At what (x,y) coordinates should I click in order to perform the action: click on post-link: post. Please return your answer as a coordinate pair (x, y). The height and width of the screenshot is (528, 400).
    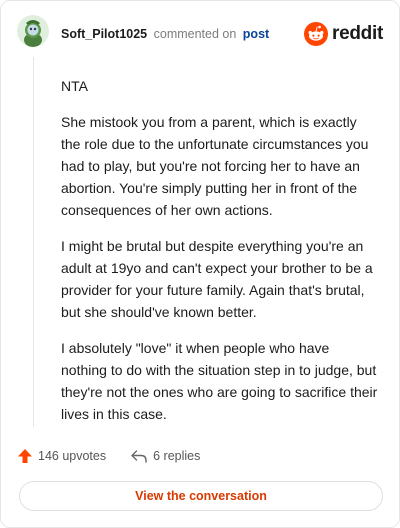
    Looking at the image, I should click on (256, 34).